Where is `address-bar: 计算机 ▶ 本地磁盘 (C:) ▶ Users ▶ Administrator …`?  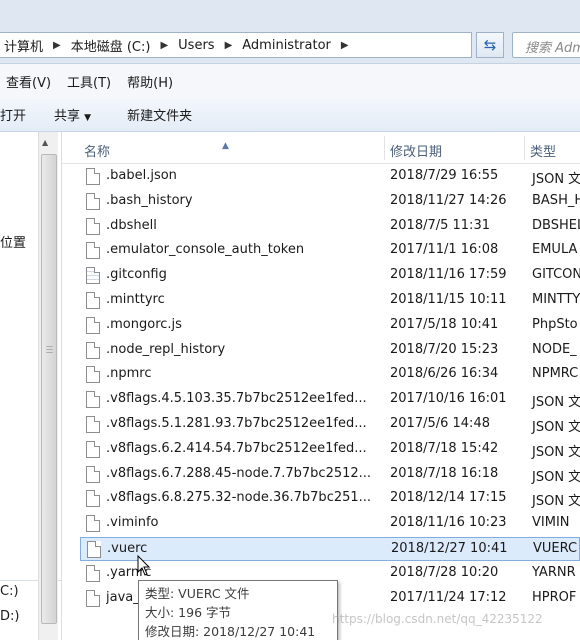 address-bar: 计算机 ▶ 本地磁盘 (C:) ▶ Users ▶ Administrator … is located at coordinates (236, 45).